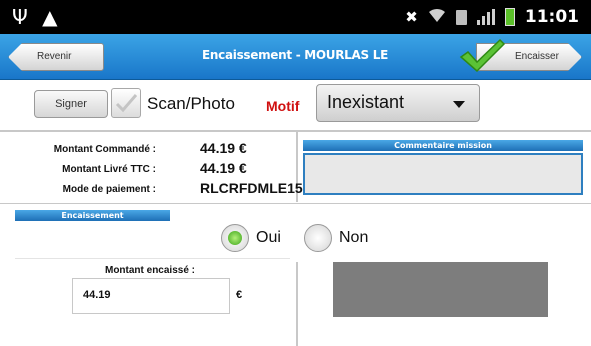 This screenshot has width=591, height=346. I want to click on warning-icon: ▲, so click(50, 17).